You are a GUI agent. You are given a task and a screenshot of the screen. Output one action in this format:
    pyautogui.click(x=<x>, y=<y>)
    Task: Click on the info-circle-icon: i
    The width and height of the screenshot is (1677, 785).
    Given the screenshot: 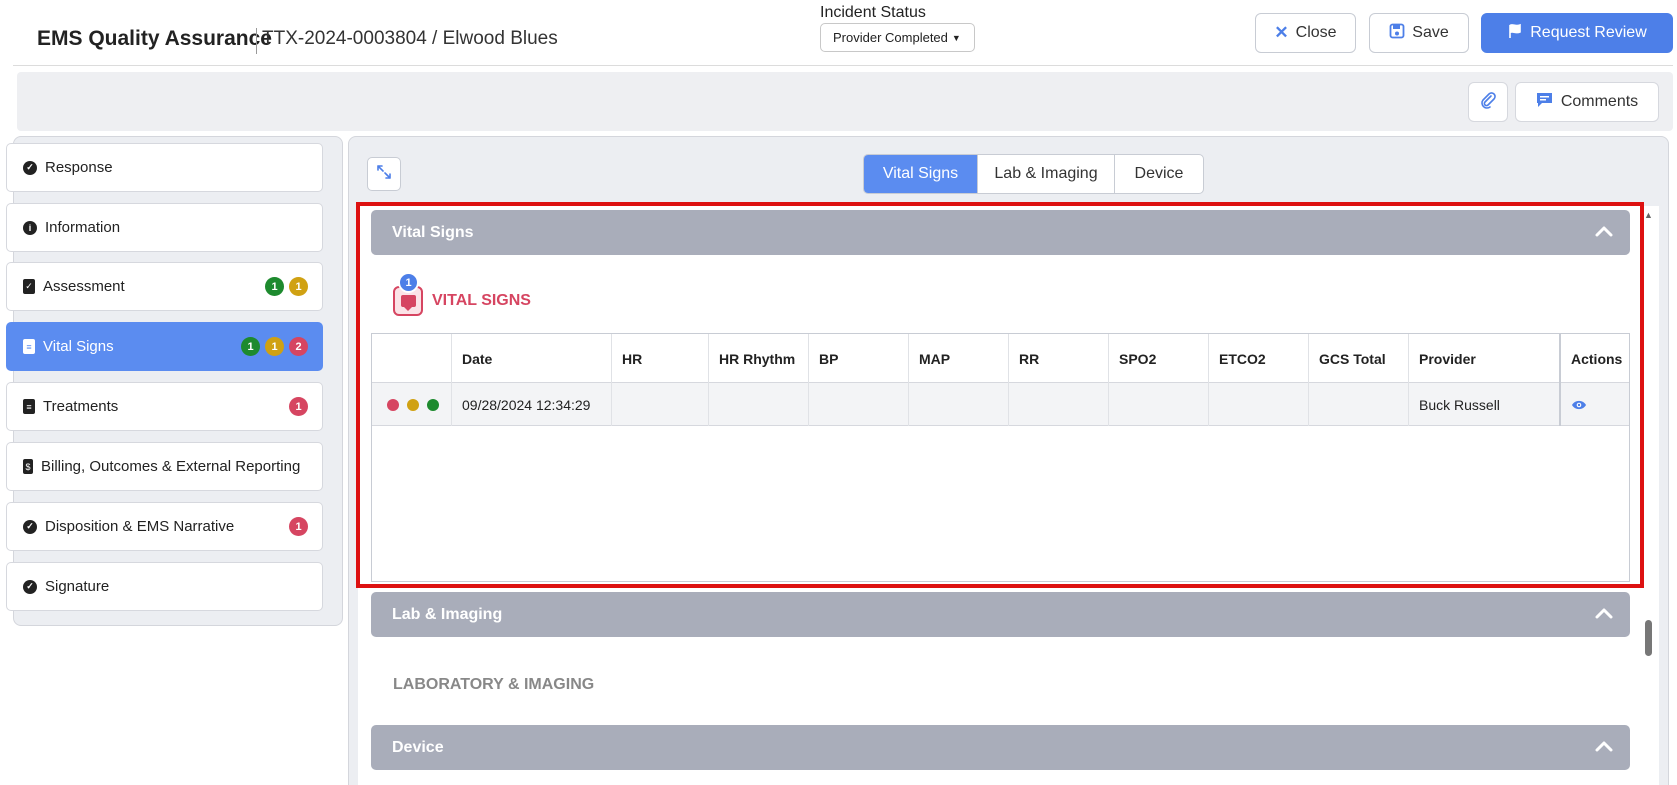 What is the action you would take?
    pyautogui.click(x=30, y=227)
    